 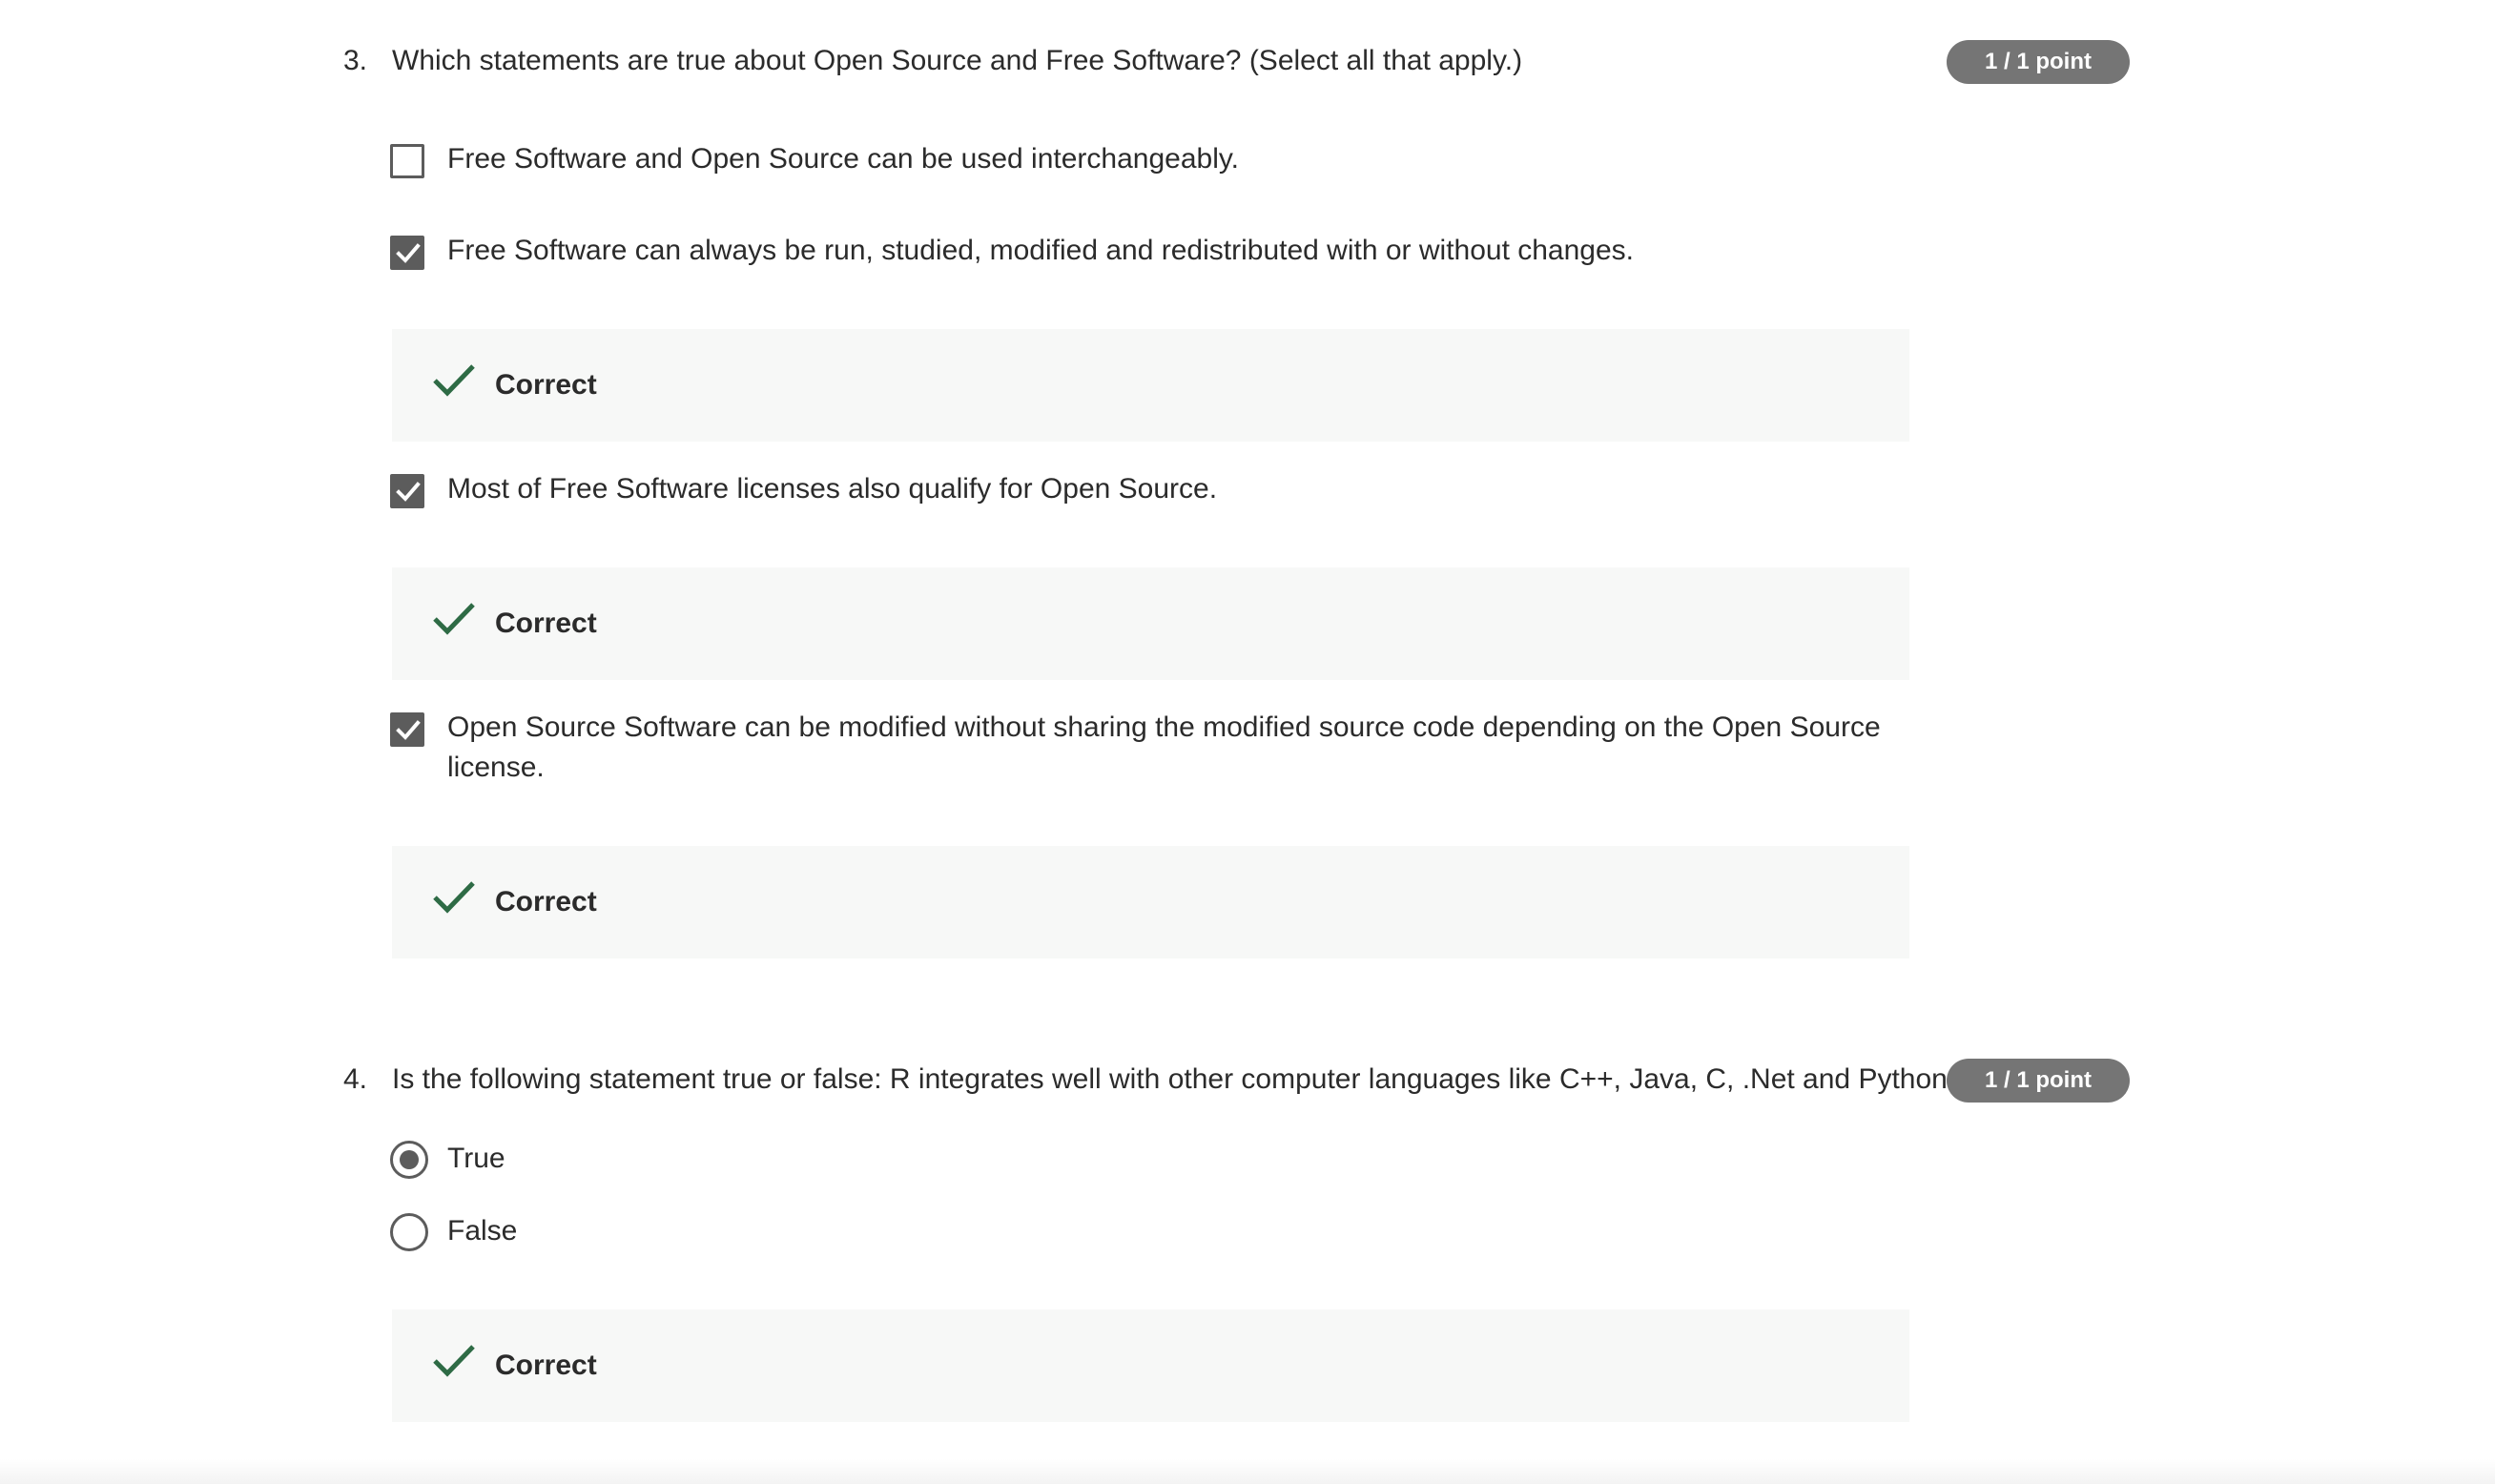 I want to click on bottom-shadow, so click(x=1247, y=1471).